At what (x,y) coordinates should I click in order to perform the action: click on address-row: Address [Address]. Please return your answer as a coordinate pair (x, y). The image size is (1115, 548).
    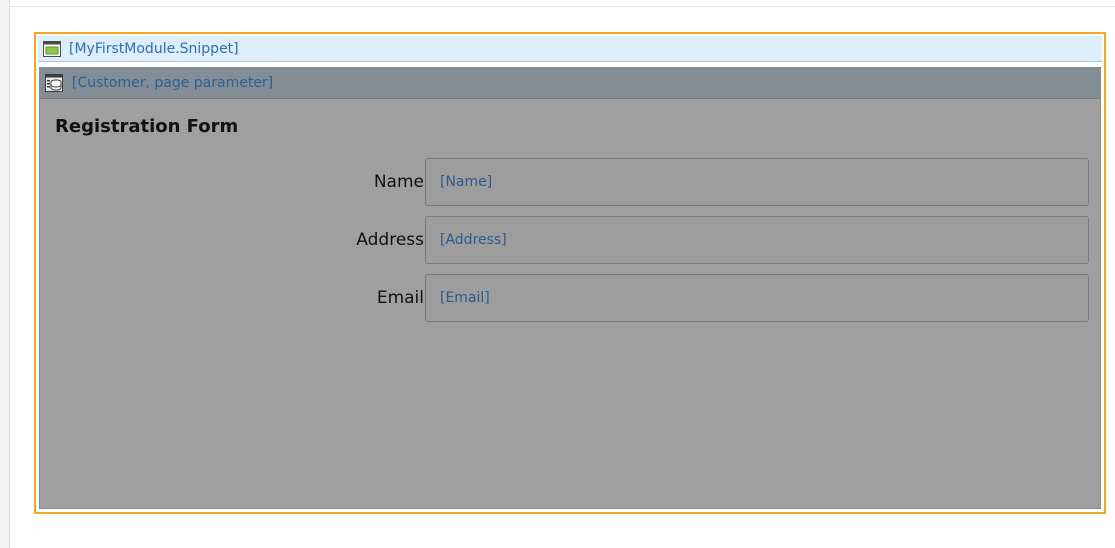
    Looking at the image, I should click on (570, 240).